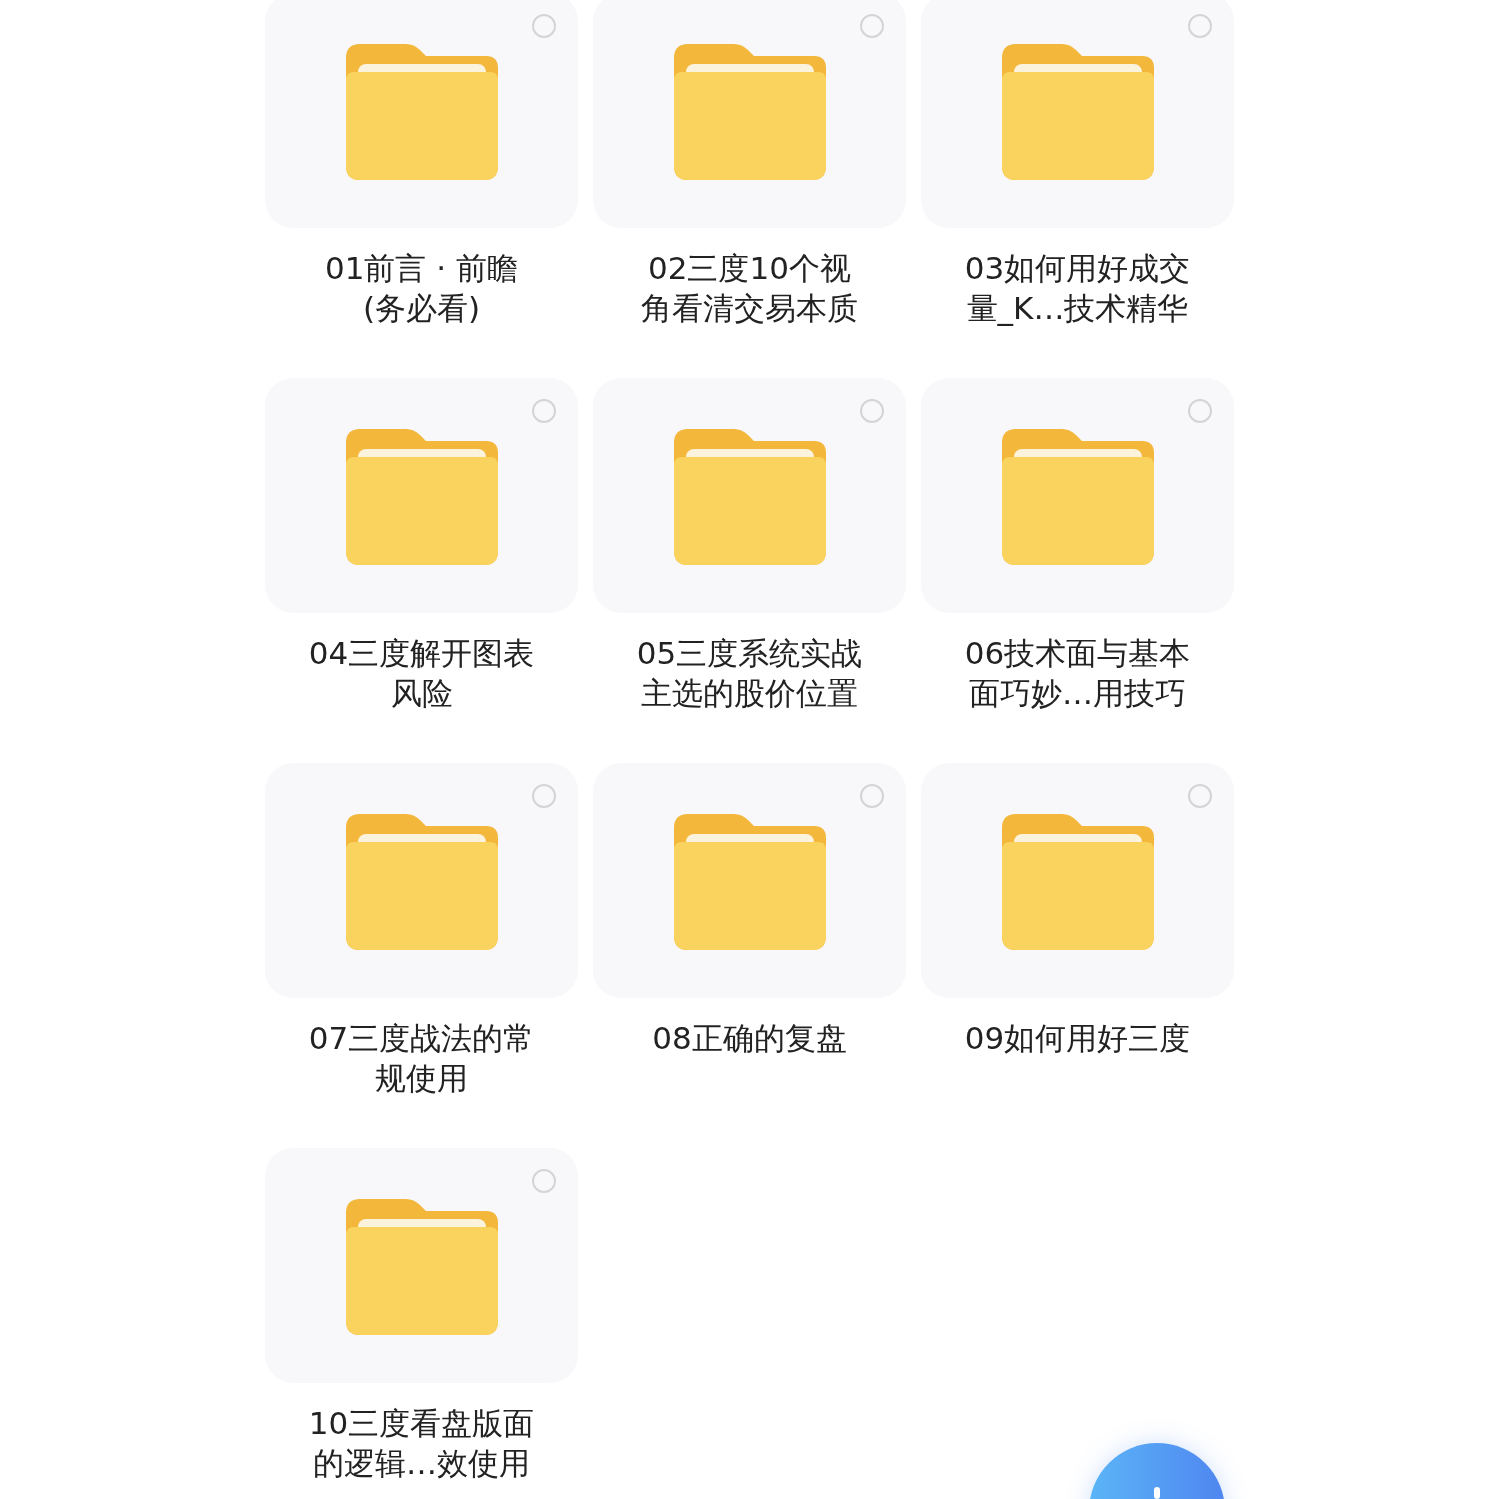  Describe the element at coordinates (421, 1078) in the screenshot. I see `folder-name-line: 规使用` at that location.